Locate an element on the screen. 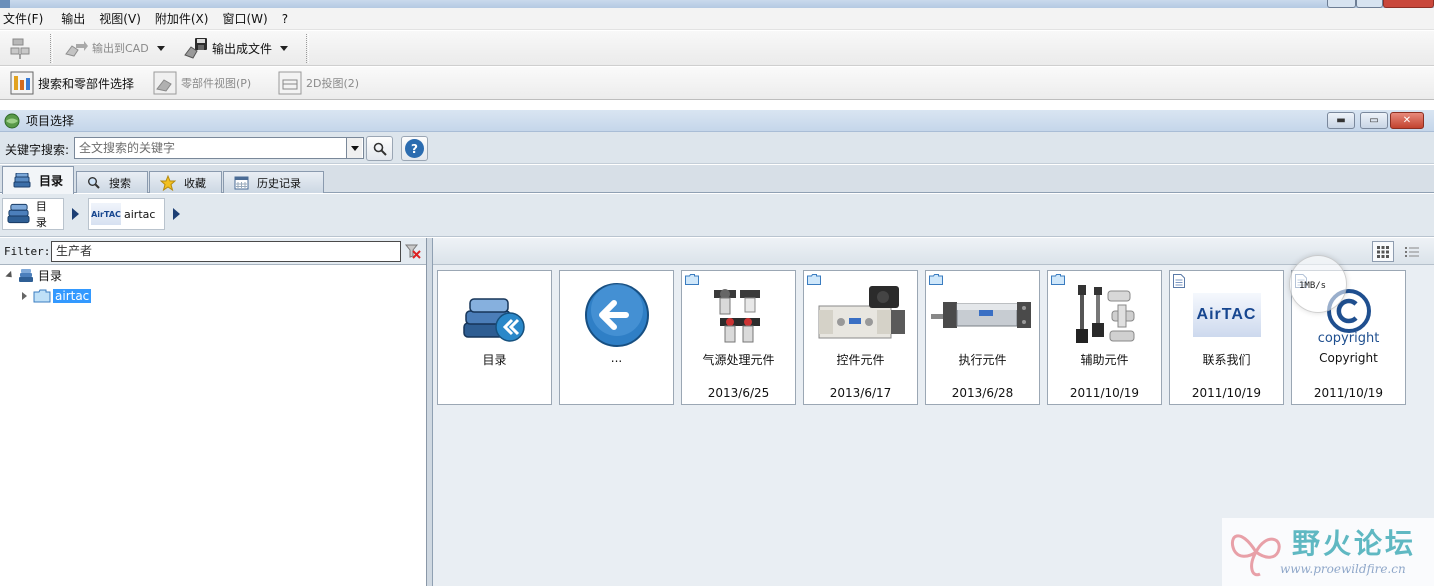  drawing-2d-icon is located at coordinates (290, 83).